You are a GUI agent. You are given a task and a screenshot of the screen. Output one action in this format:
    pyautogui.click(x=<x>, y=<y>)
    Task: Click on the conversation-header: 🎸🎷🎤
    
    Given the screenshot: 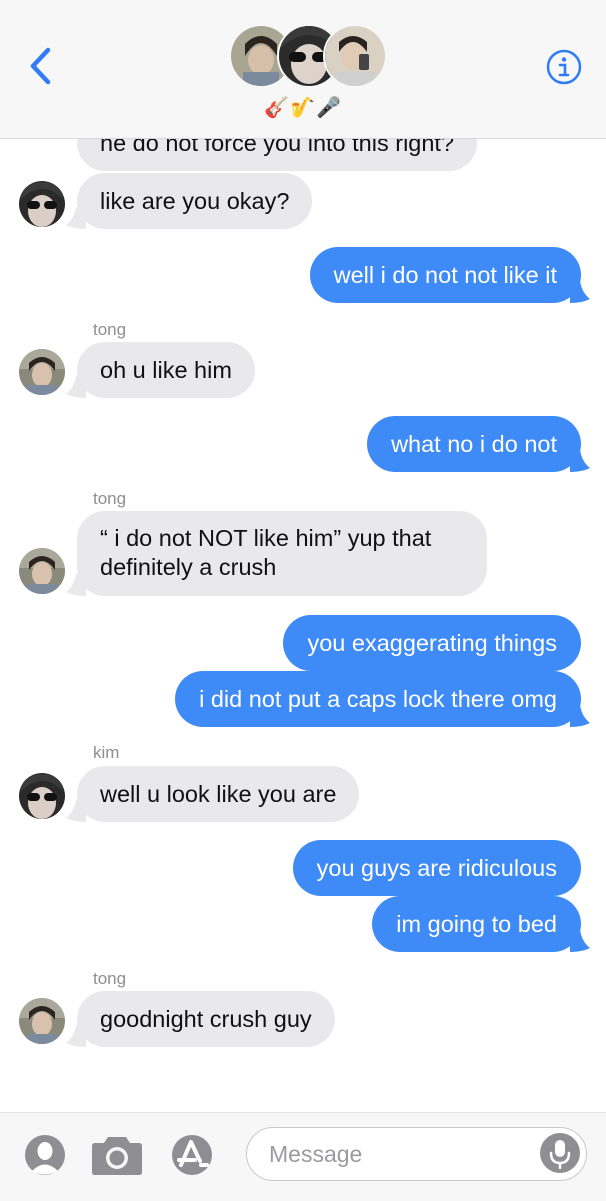 What is the action you would take?
    pyautogui.click(x=303, y=69)
    